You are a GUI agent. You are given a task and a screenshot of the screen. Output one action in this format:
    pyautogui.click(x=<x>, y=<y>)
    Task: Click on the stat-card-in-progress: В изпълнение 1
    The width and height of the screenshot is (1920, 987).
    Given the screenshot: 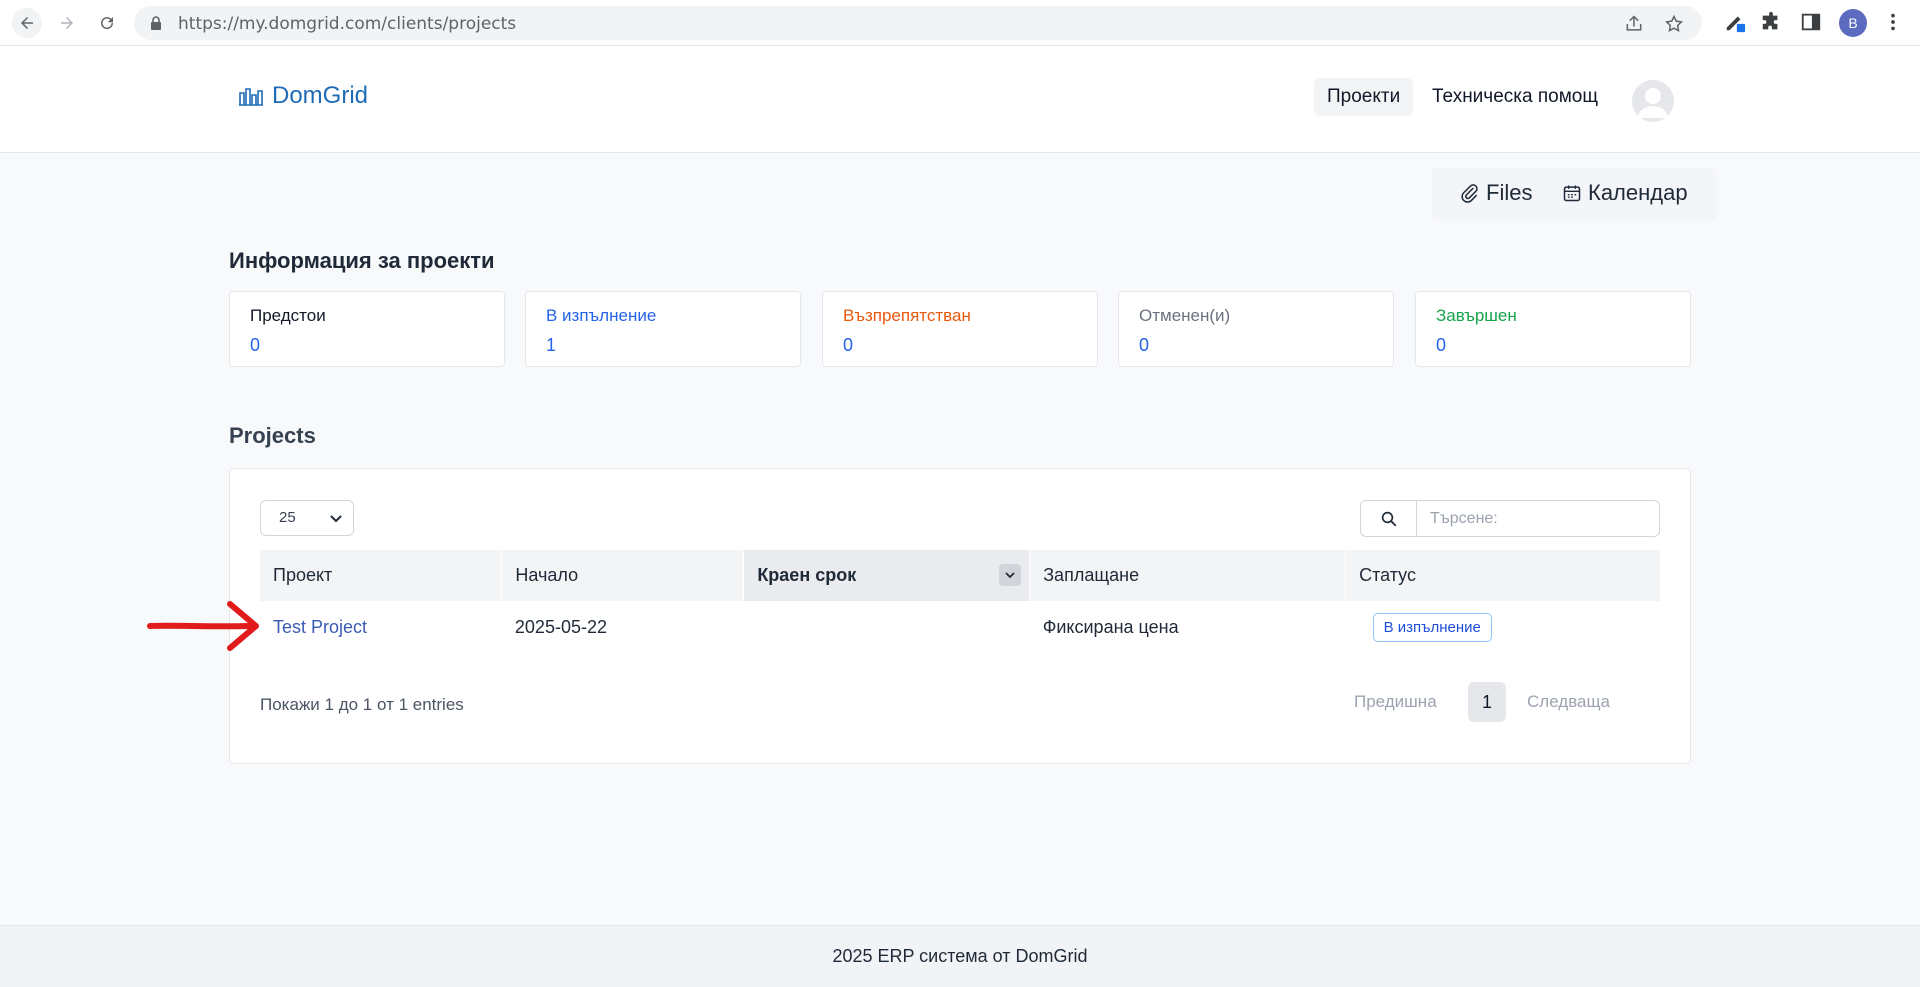 What is the action you would take?
    pyautogui.click(x=663, y=329)
    